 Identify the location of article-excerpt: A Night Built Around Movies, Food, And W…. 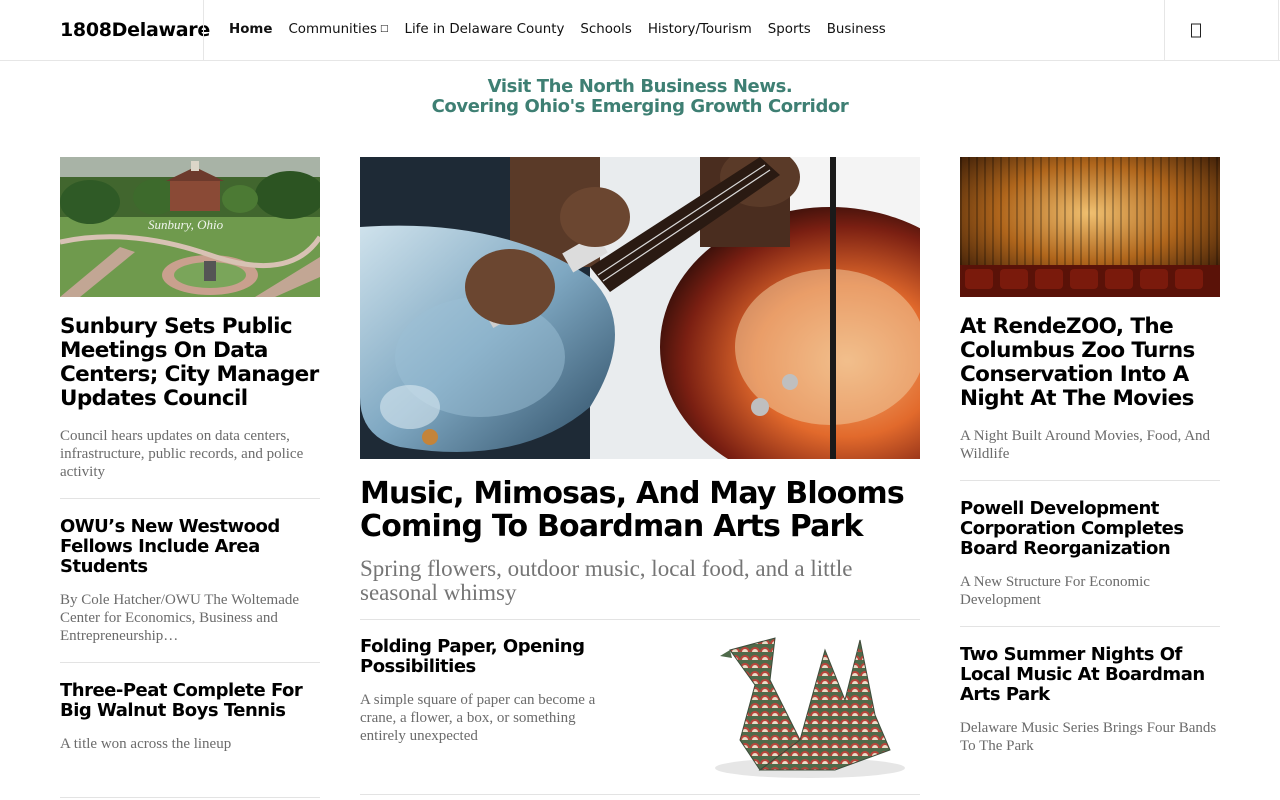
(1085, 445).